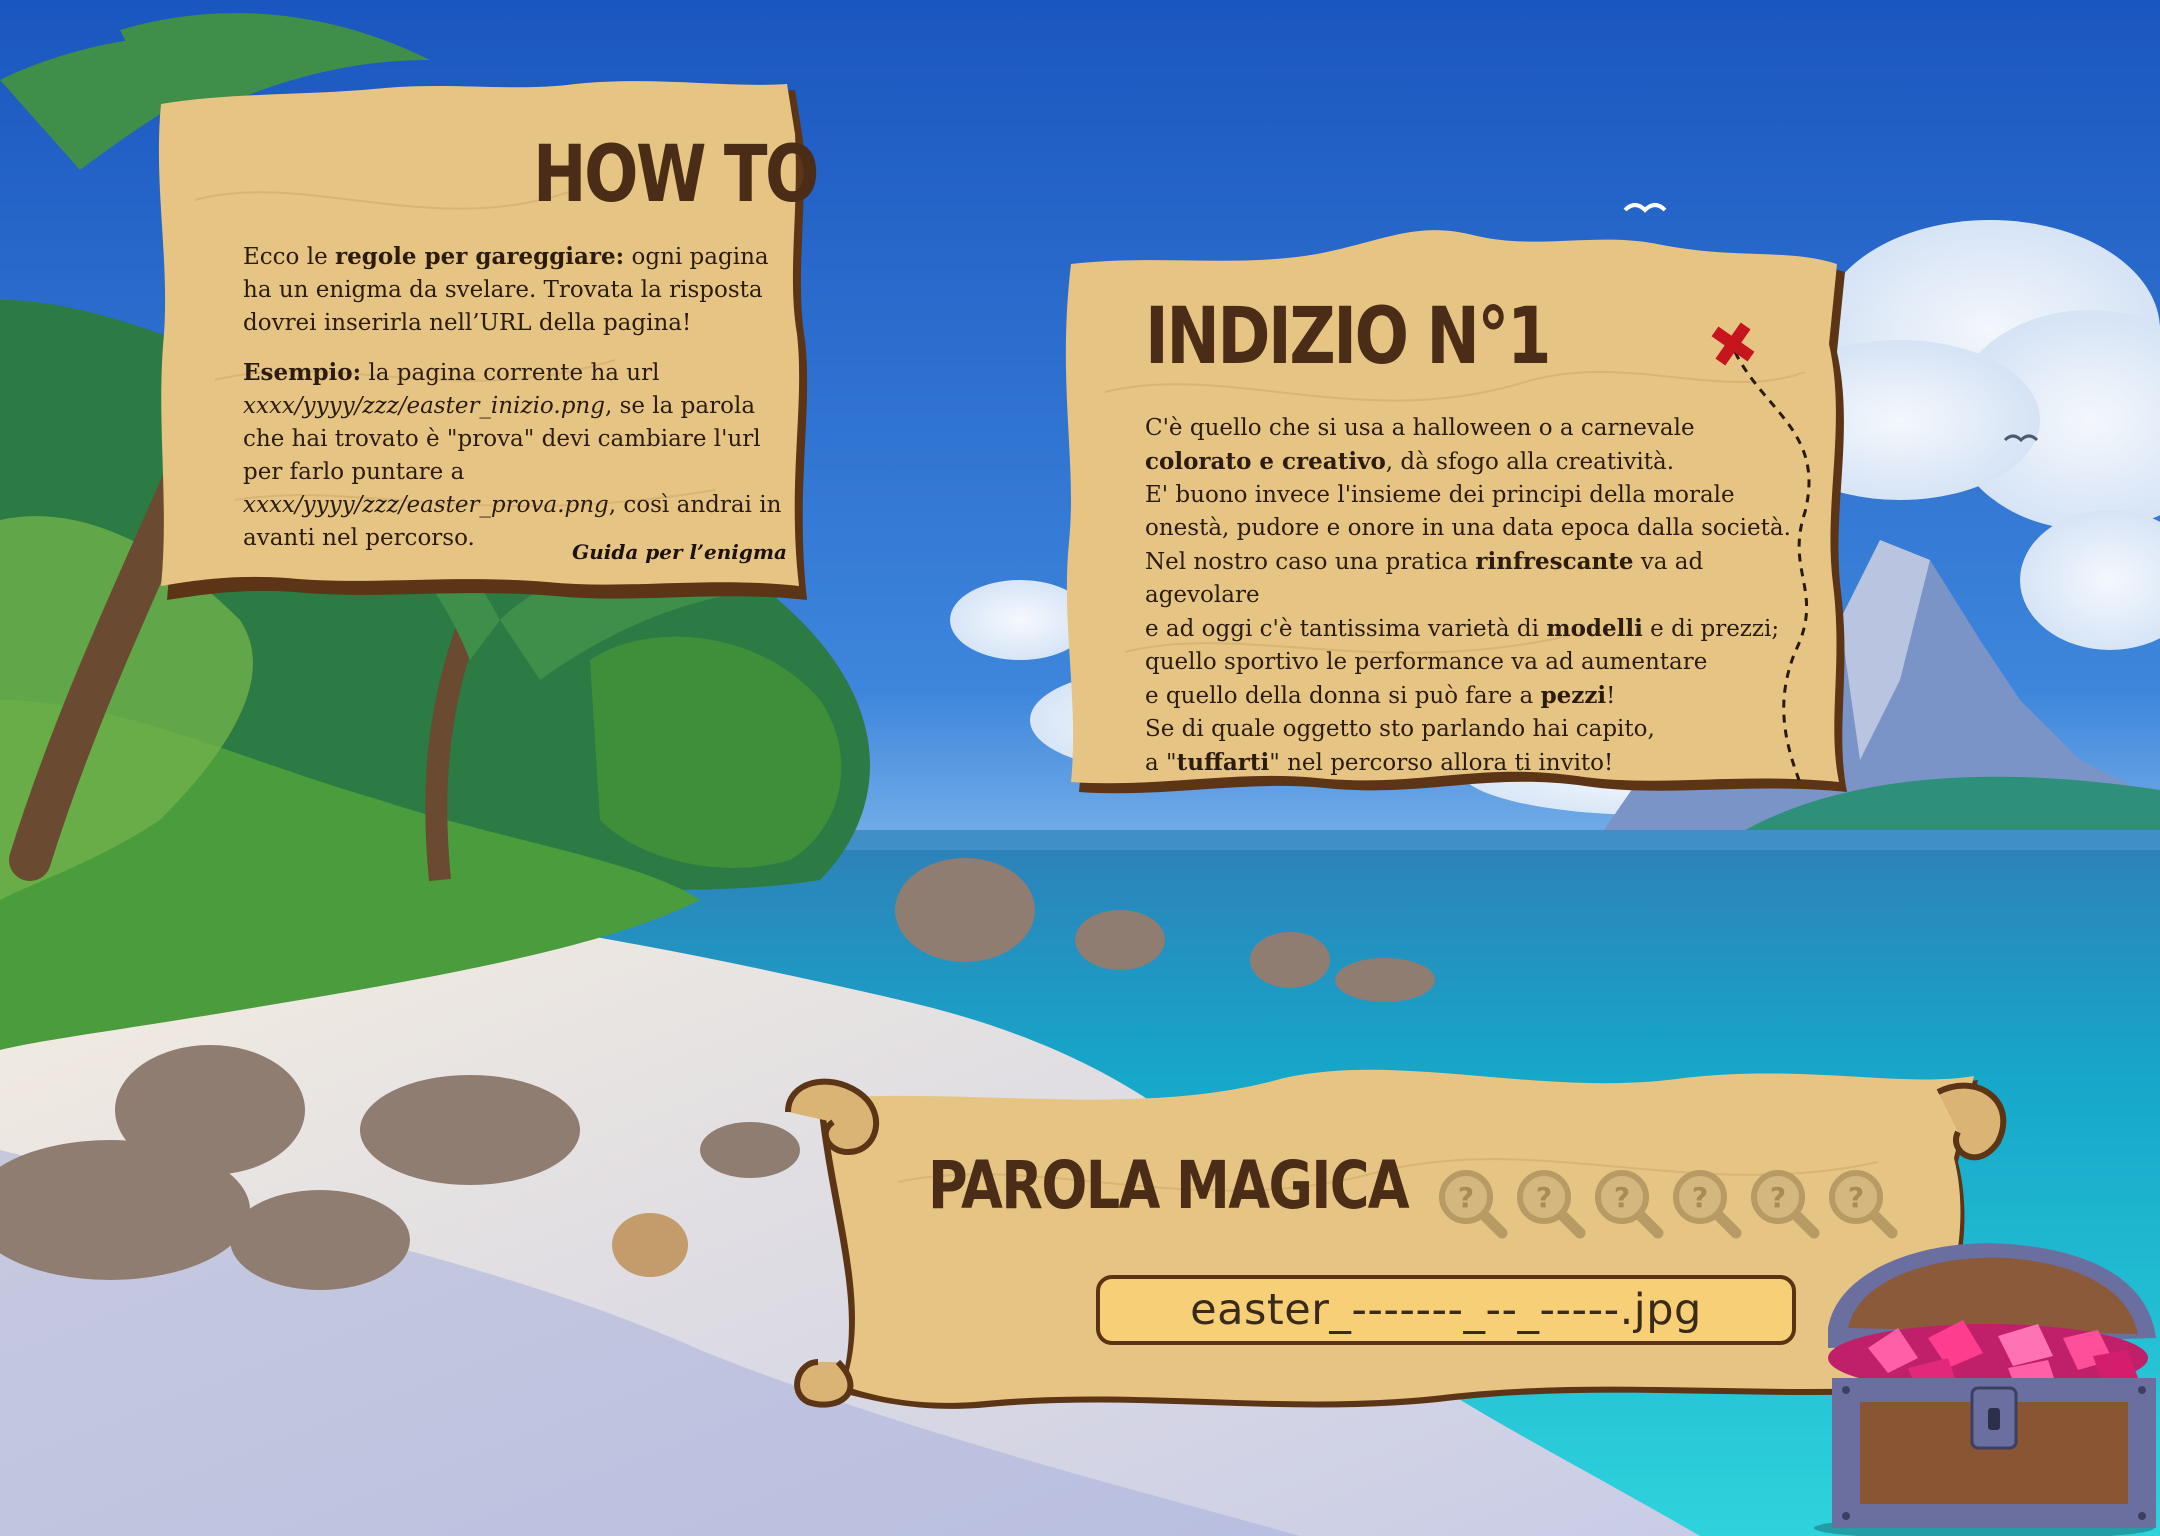 This screenshot has width=2160, height=1536. What do you see at coordinates (1343, 696) in the screenshot?
I see `riddle-text: e quello della donna si può fare a` at bounding box center [1343, 696].